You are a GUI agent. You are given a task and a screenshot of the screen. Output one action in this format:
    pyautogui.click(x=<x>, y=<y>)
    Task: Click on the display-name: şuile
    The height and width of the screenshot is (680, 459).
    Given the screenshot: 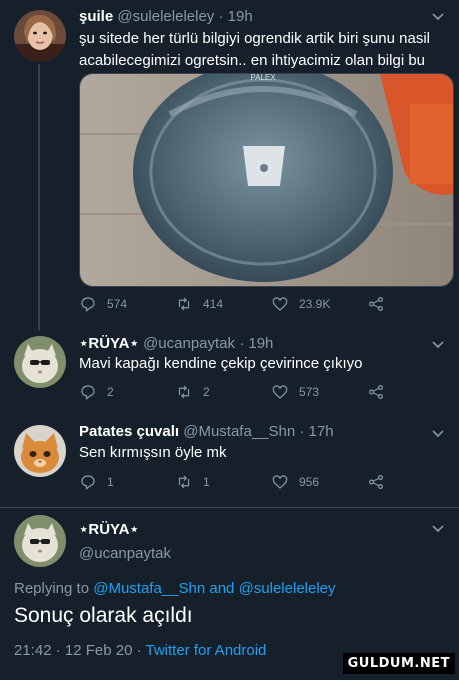 What is the action you would take?
    pyautogui.click(x=96, y=16)
    